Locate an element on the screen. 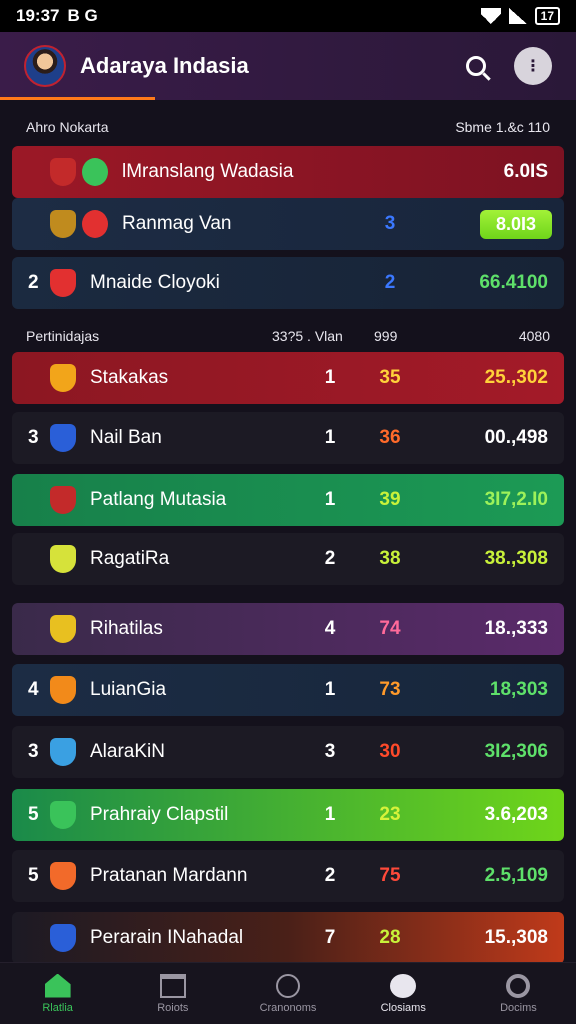  circle-icon is located at coordinates (518, 985).